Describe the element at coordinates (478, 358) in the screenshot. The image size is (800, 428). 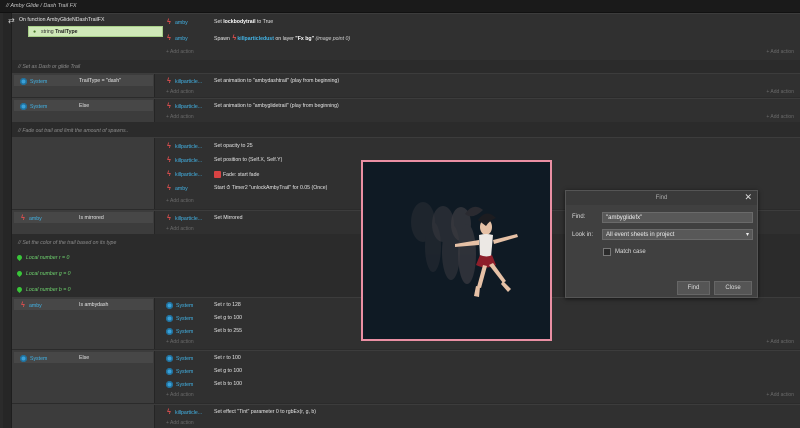
I see `action-row: System Set r to 100` at that location.